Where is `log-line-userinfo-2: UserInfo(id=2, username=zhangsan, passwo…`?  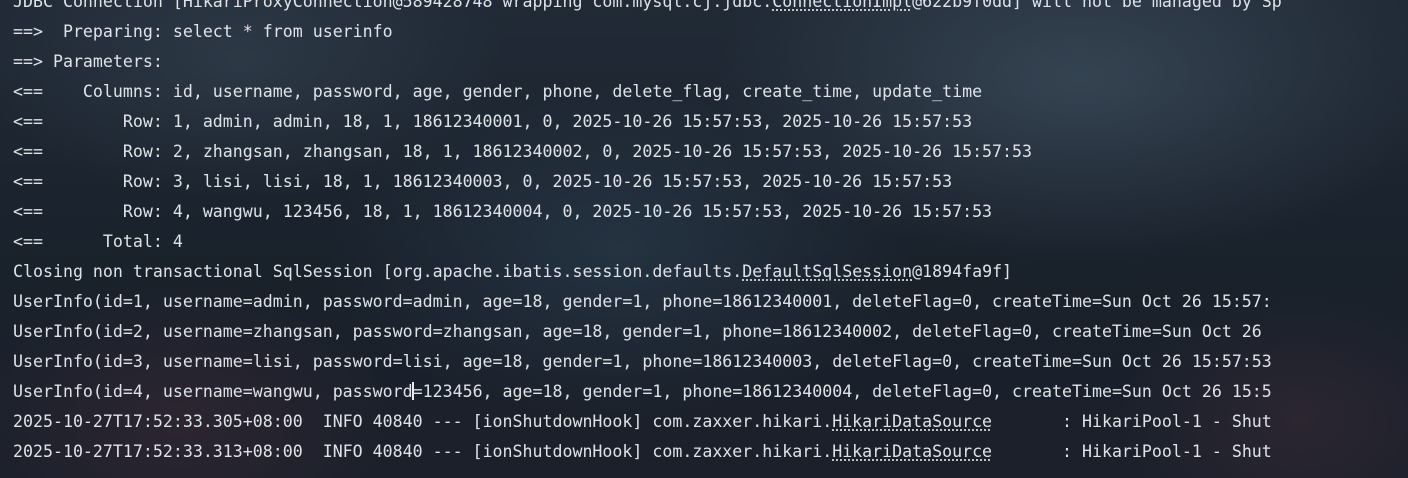 log-line-userinfo-2: UserInfo(id=2, username=zhangsan, passwo… is located at coordinates (642, 331).